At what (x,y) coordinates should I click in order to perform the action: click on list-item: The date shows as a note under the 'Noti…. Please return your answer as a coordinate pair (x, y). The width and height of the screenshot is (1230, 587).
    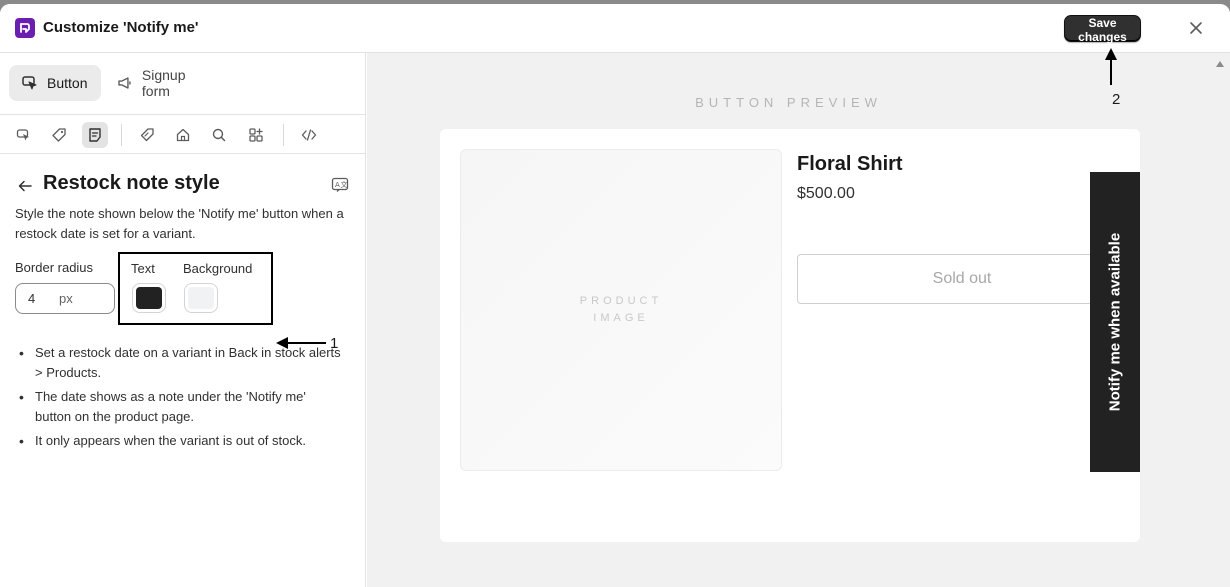
    Looking at the image, I should click on (180, 407).